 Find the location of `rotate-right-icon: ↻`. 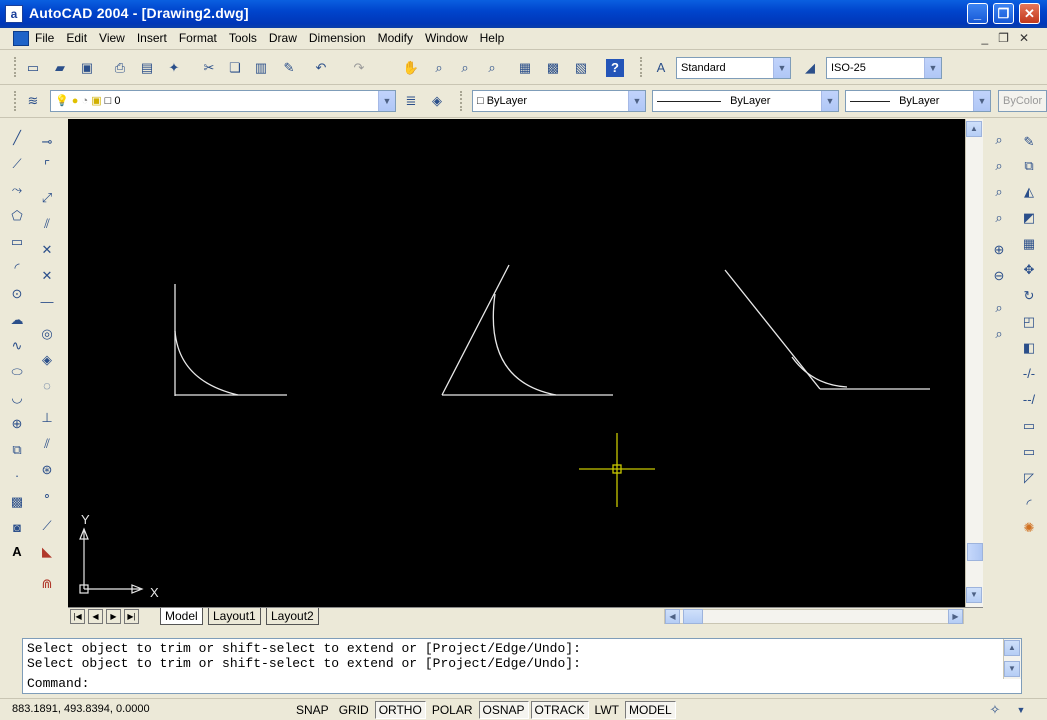

rotate-right-icon: ↻ is located at coordinates (1029, 296).